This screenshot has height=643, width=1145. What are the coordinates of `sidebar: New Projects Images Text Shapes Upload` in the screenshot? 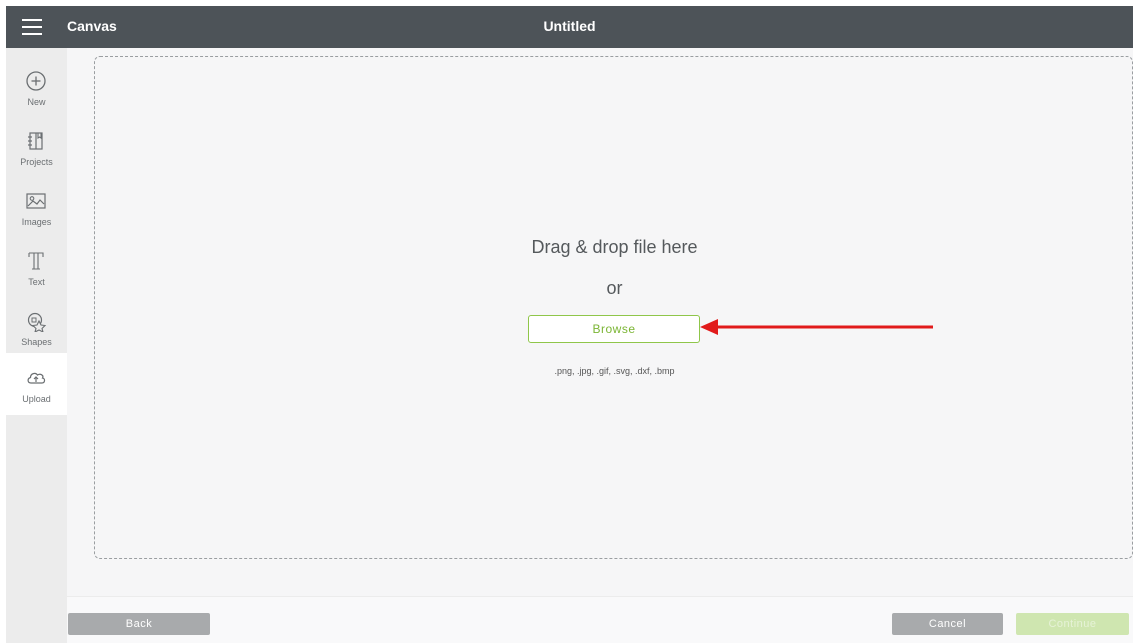 It's located at (36, 345).